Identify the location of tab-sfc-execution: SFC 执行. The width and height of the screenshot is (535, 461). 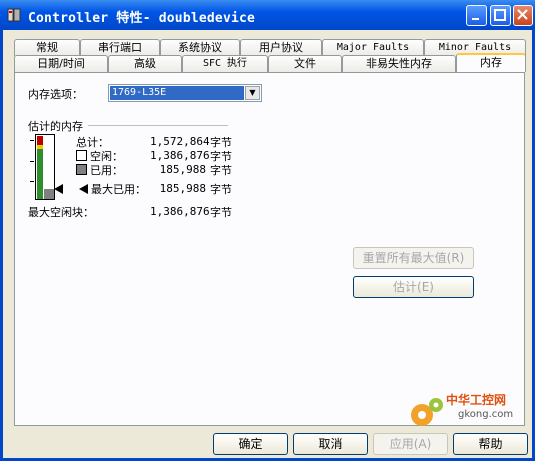
(225, 63).